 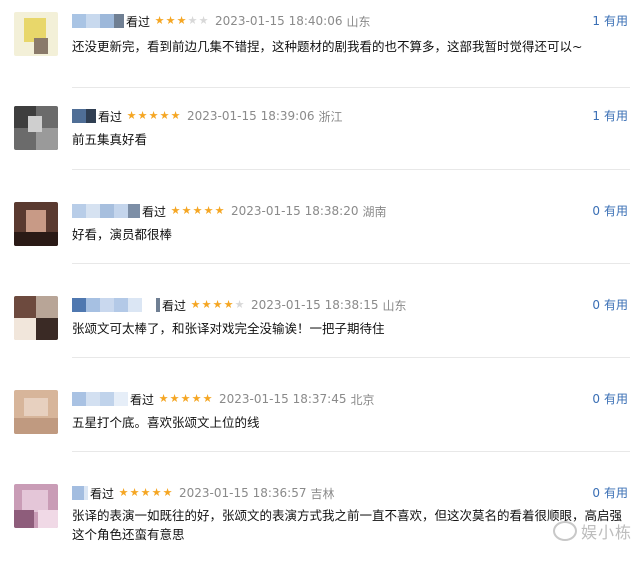 I want to click on review-meta: 看过 ★ ★ ★ ★ ★ 2023-01-15 18:40:06 山东, so click(x=221, y=21).